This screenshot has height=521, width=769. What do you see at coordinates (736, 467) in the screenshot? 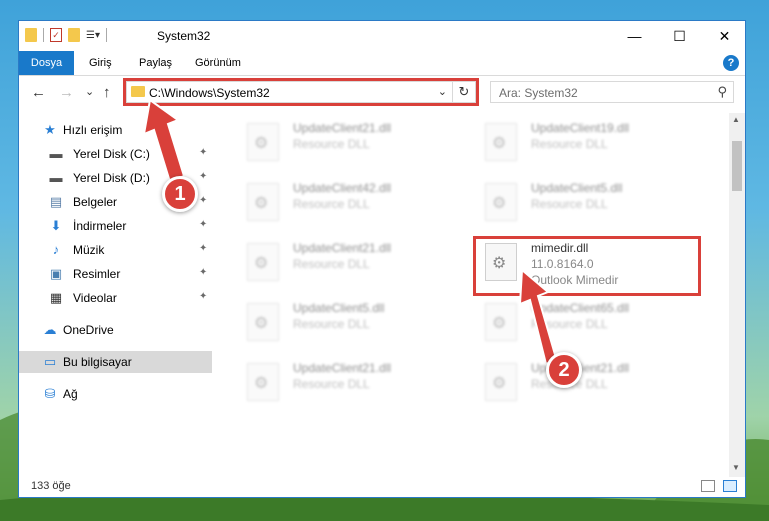
I see `scroll-down-arrow-icon: ▼` at bounding box center [736, 467].